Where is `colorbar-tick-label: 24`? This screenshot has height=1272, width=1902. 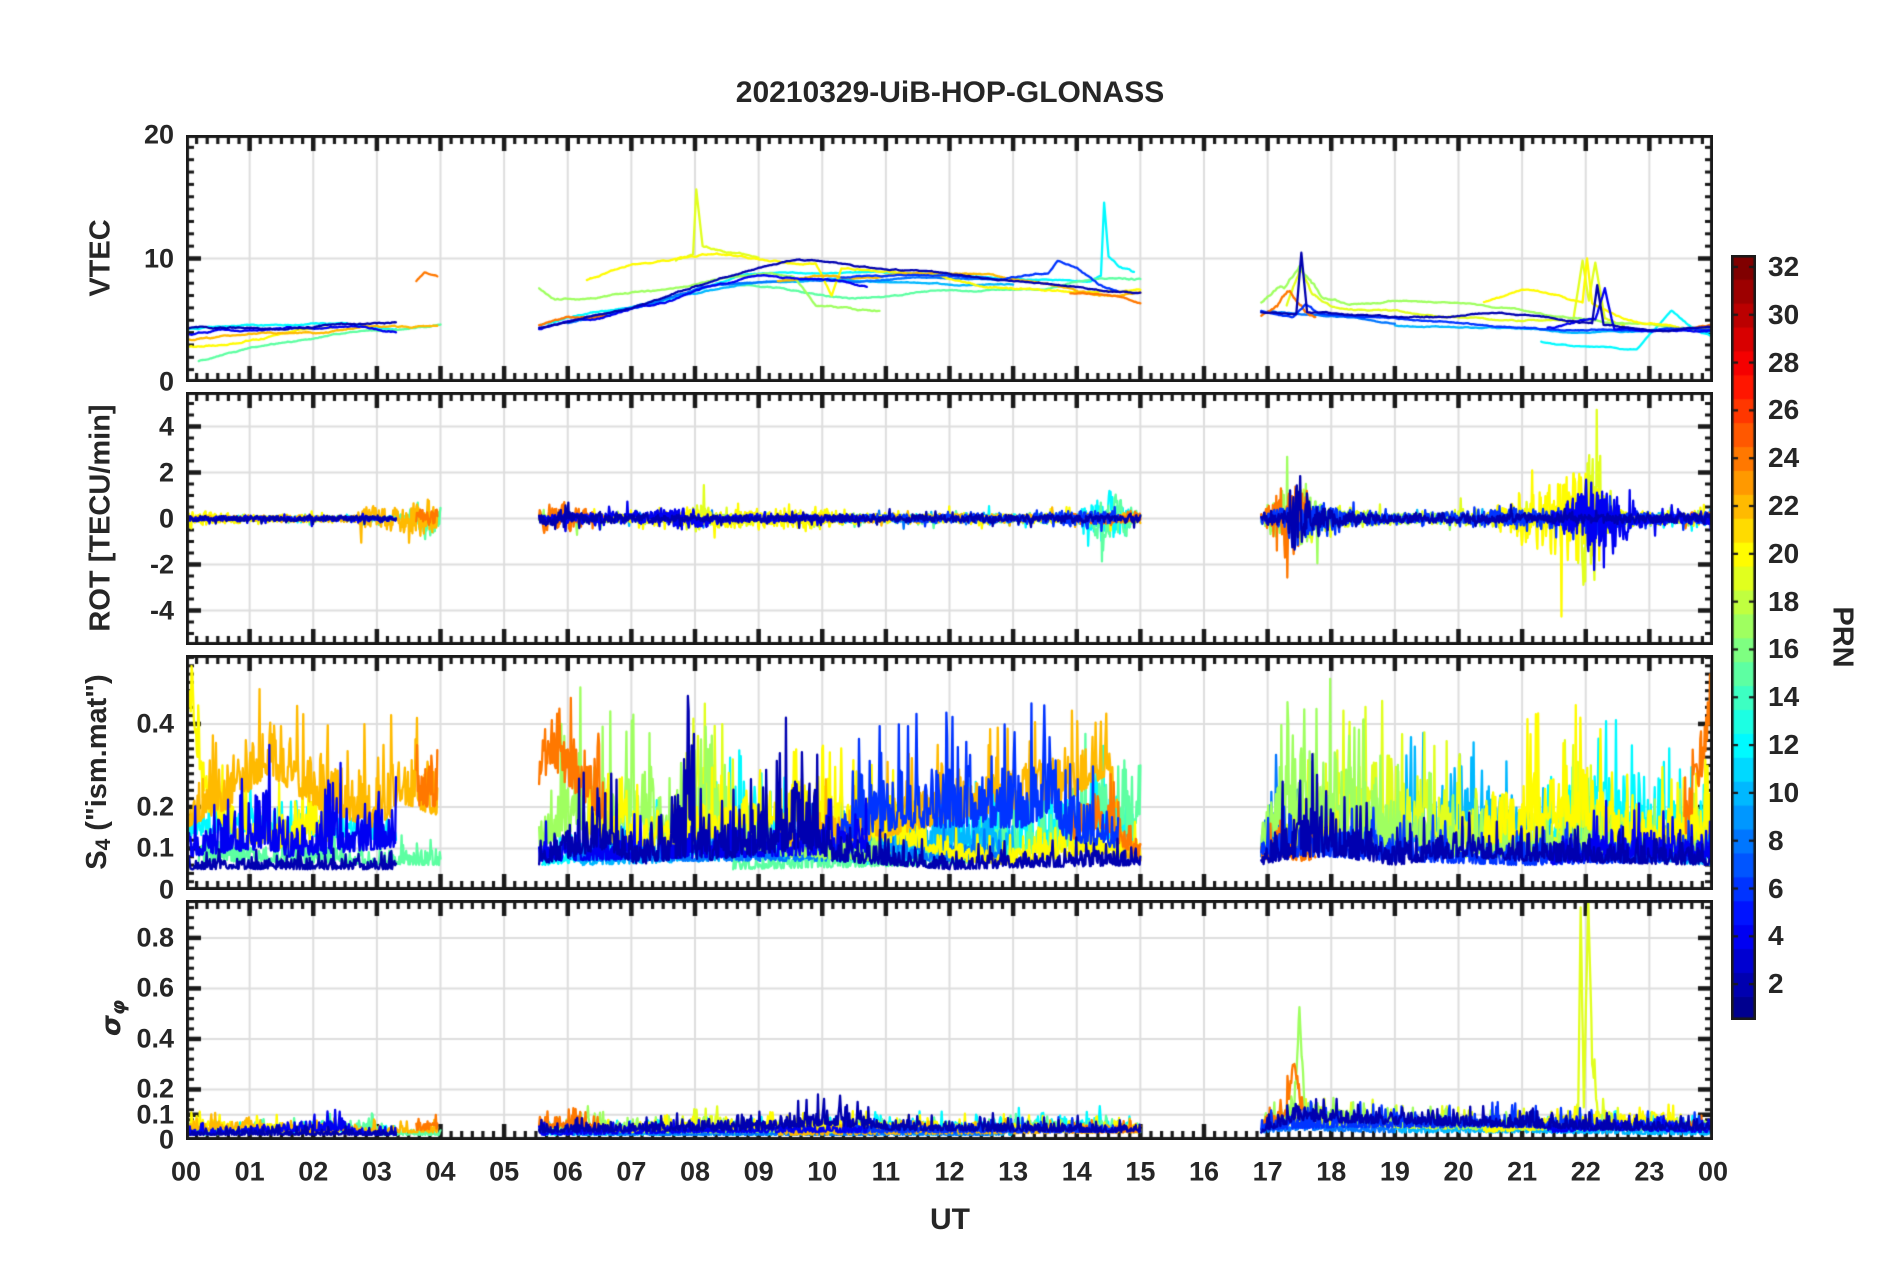 colorbar-tick-label: 24 is located at coordinates (1784, 458).